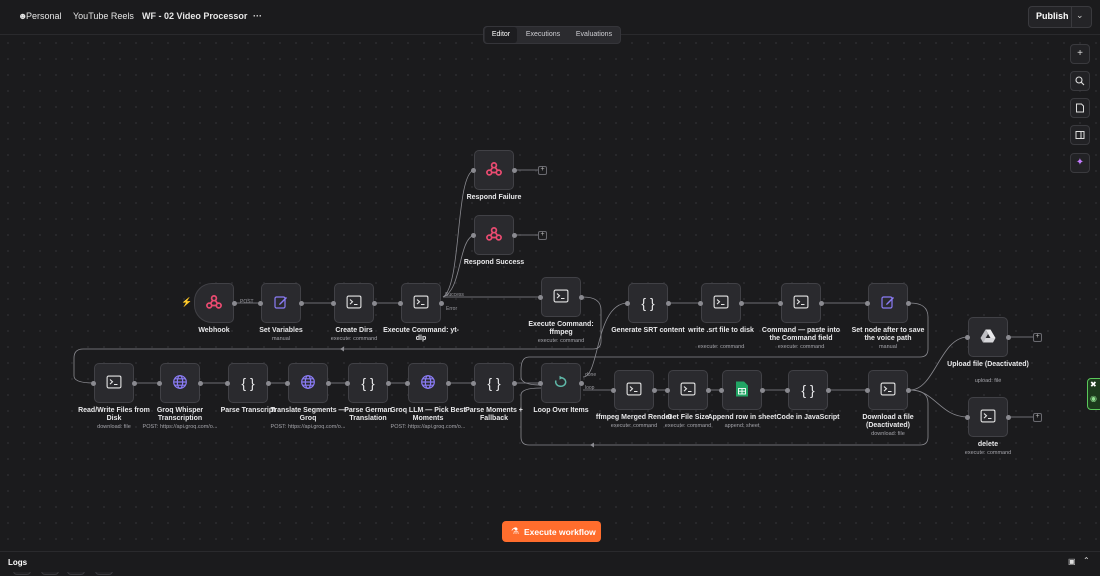 Image resolution: width=1100 pixels, height=576 pixels. I want to click on logs-panel-icon: ▣, so click(1072, 561).